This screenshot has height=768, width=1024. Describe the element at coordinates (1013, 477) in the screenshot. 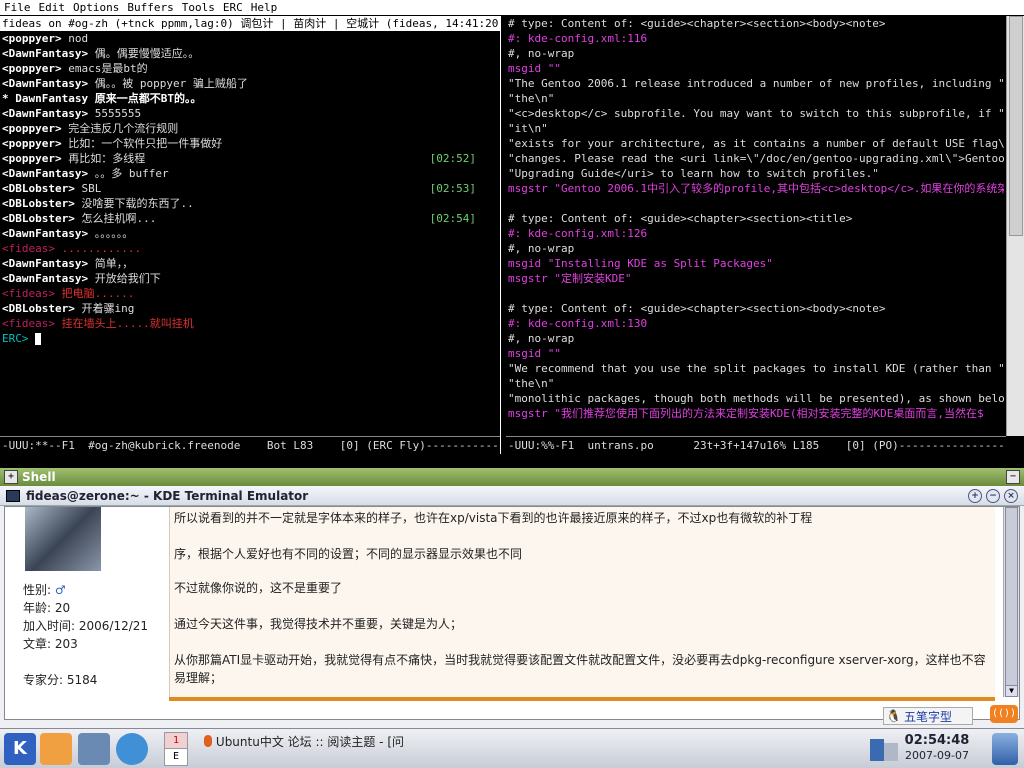

I see `collapse-icon: −` at that location.